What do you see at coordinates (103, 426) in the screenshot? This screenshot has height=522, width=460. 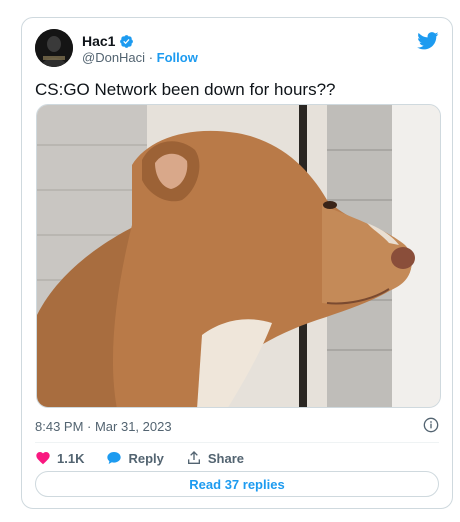 I see `tweet-timestamp: 8:43 PM · Mar 31, 2023` at bounding box center [103, 426].